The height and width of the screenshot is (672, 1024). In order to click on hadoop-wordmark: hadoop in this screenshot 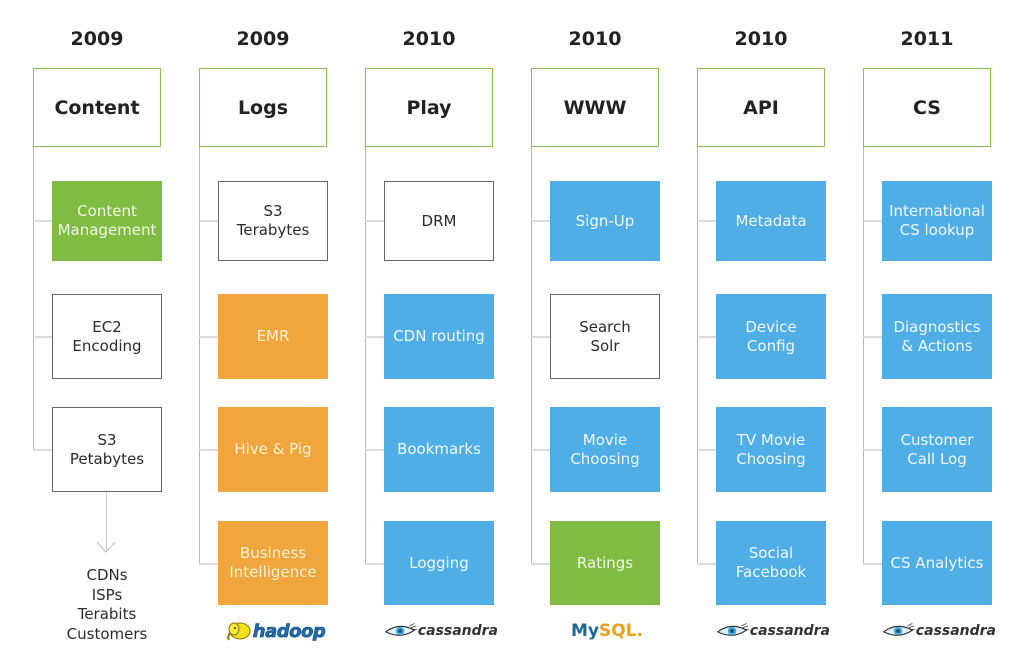, I will do `click(289, 631)`.